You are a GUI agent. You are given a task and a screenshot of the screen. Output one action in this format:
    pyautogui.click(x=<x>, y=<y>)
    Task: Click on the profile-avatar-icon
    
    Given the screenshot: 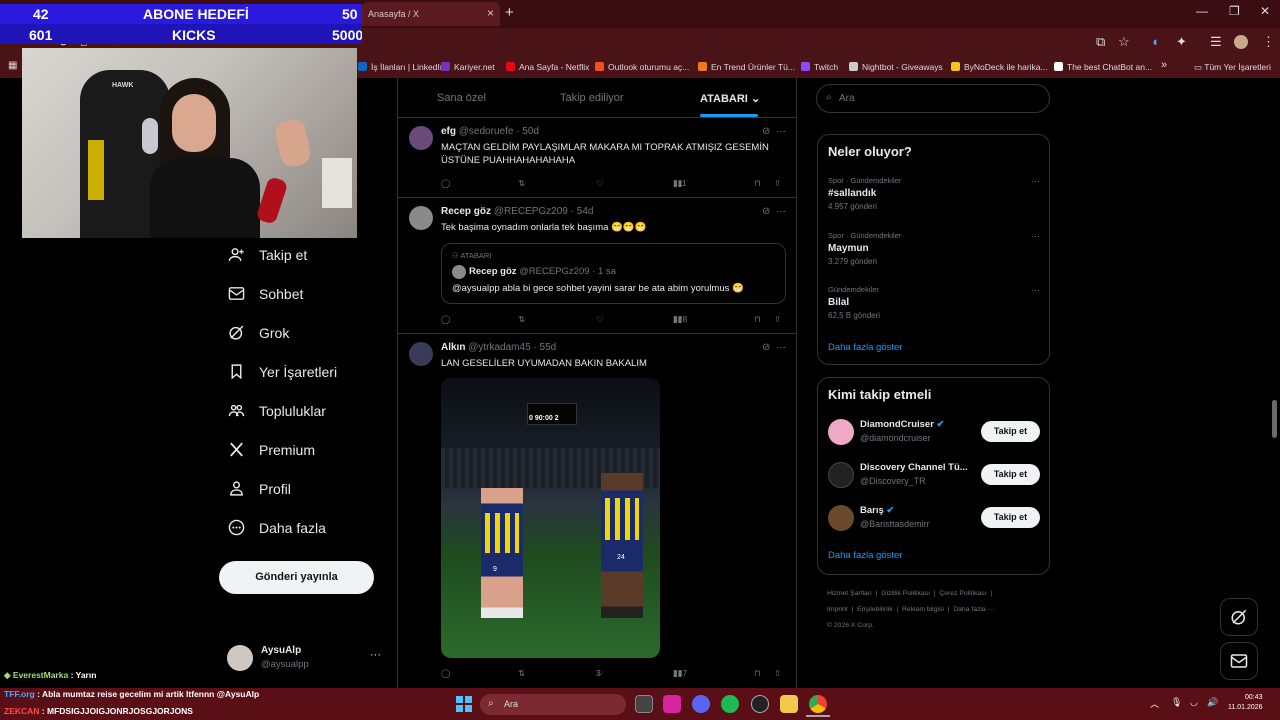 What is the action you would take?
    pyautogui.click(x=1241, y=42)
    